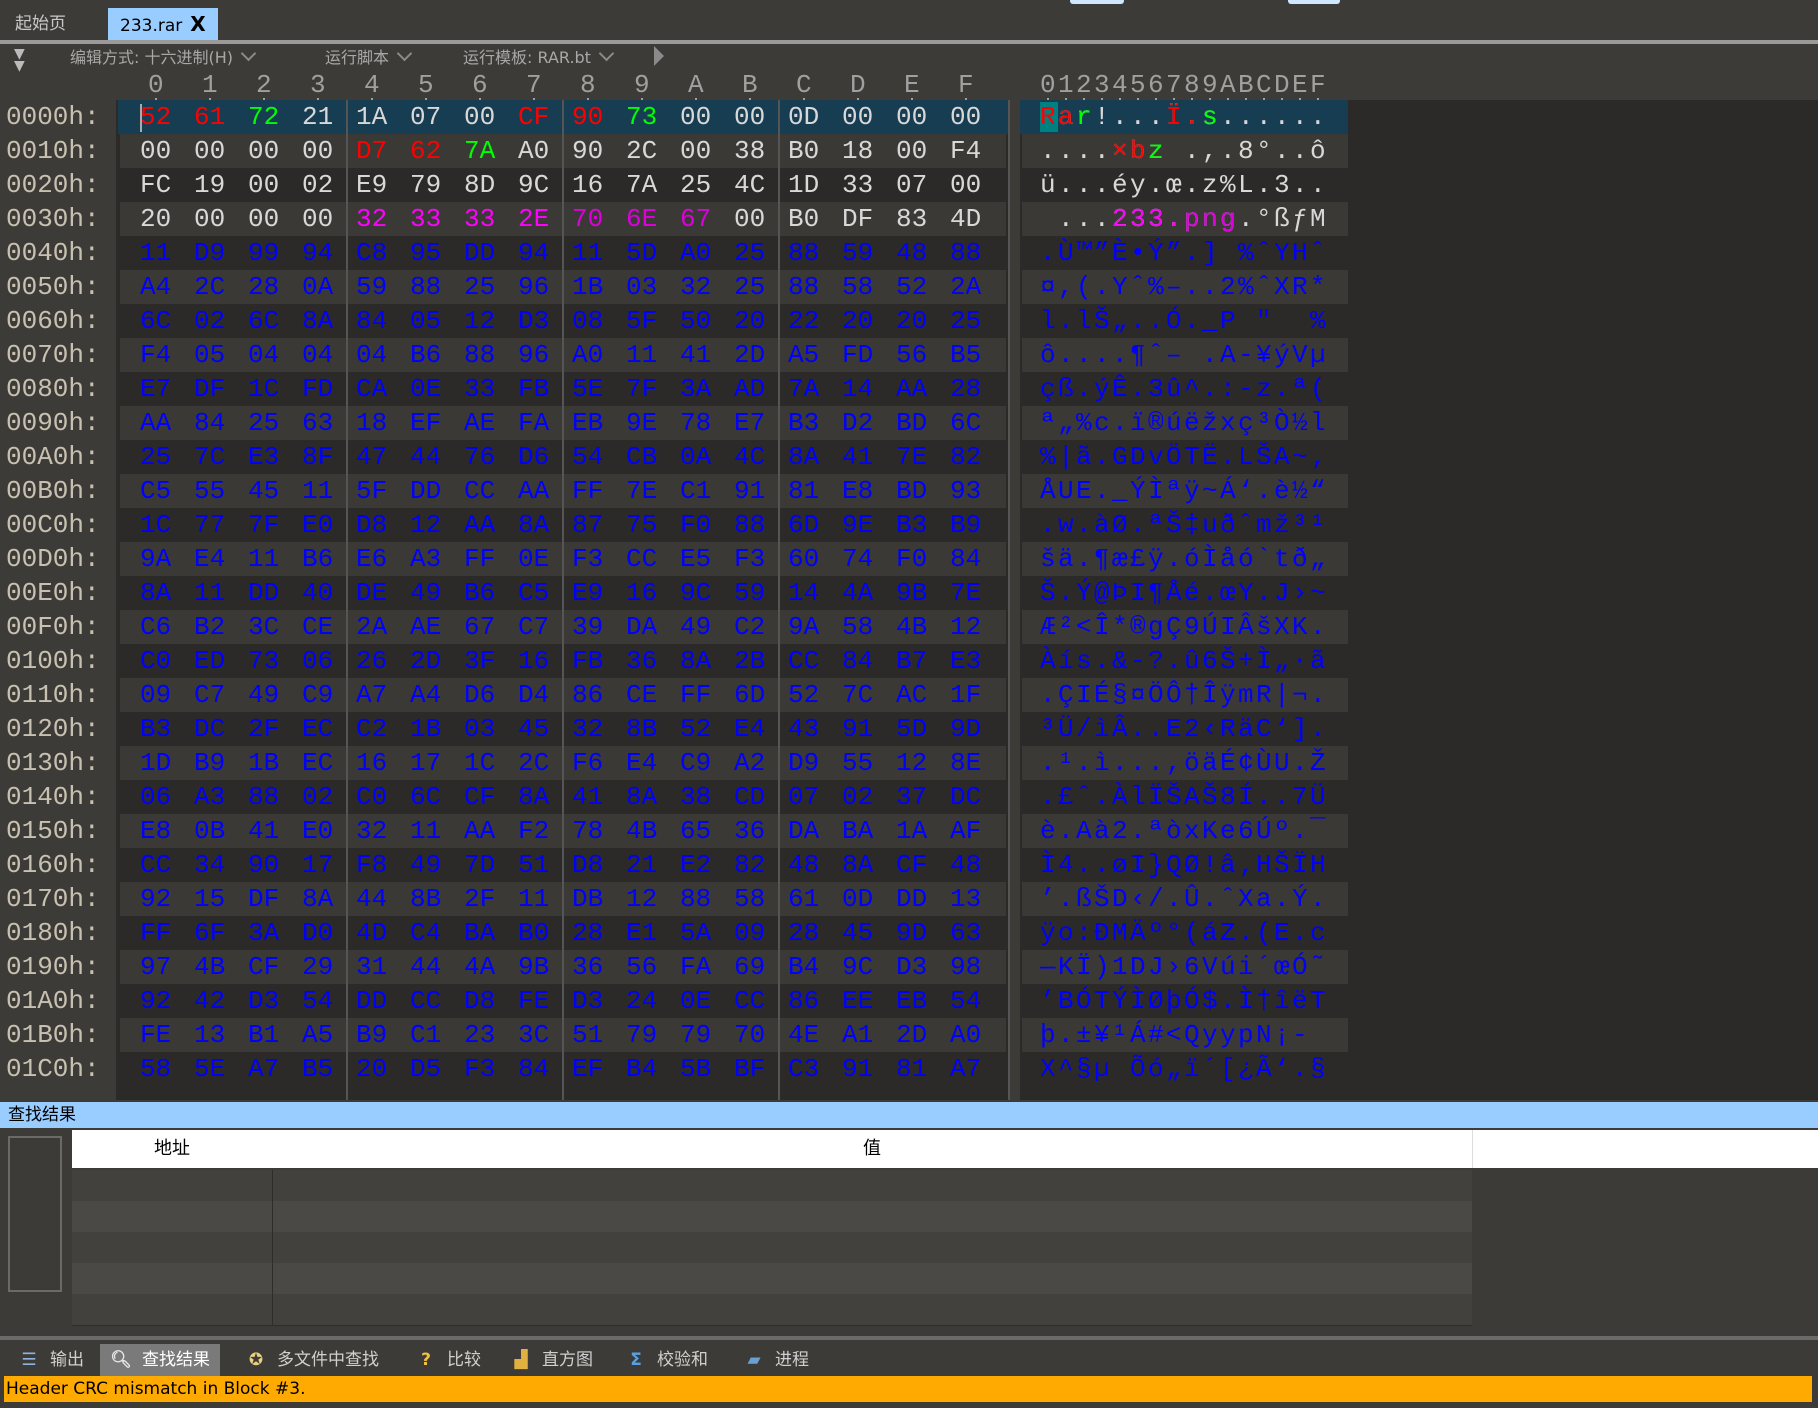  I want to click on hex-byte: D6, so click(533, 457).